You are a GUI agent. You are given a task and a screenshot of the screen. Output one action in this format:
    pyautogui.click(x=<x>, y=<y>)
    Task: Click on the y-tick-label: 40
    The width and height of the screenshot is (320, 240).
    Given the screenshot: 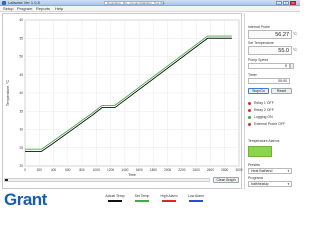 What is the action you would take?
    pyautogui.click(x=21, y=93)
    